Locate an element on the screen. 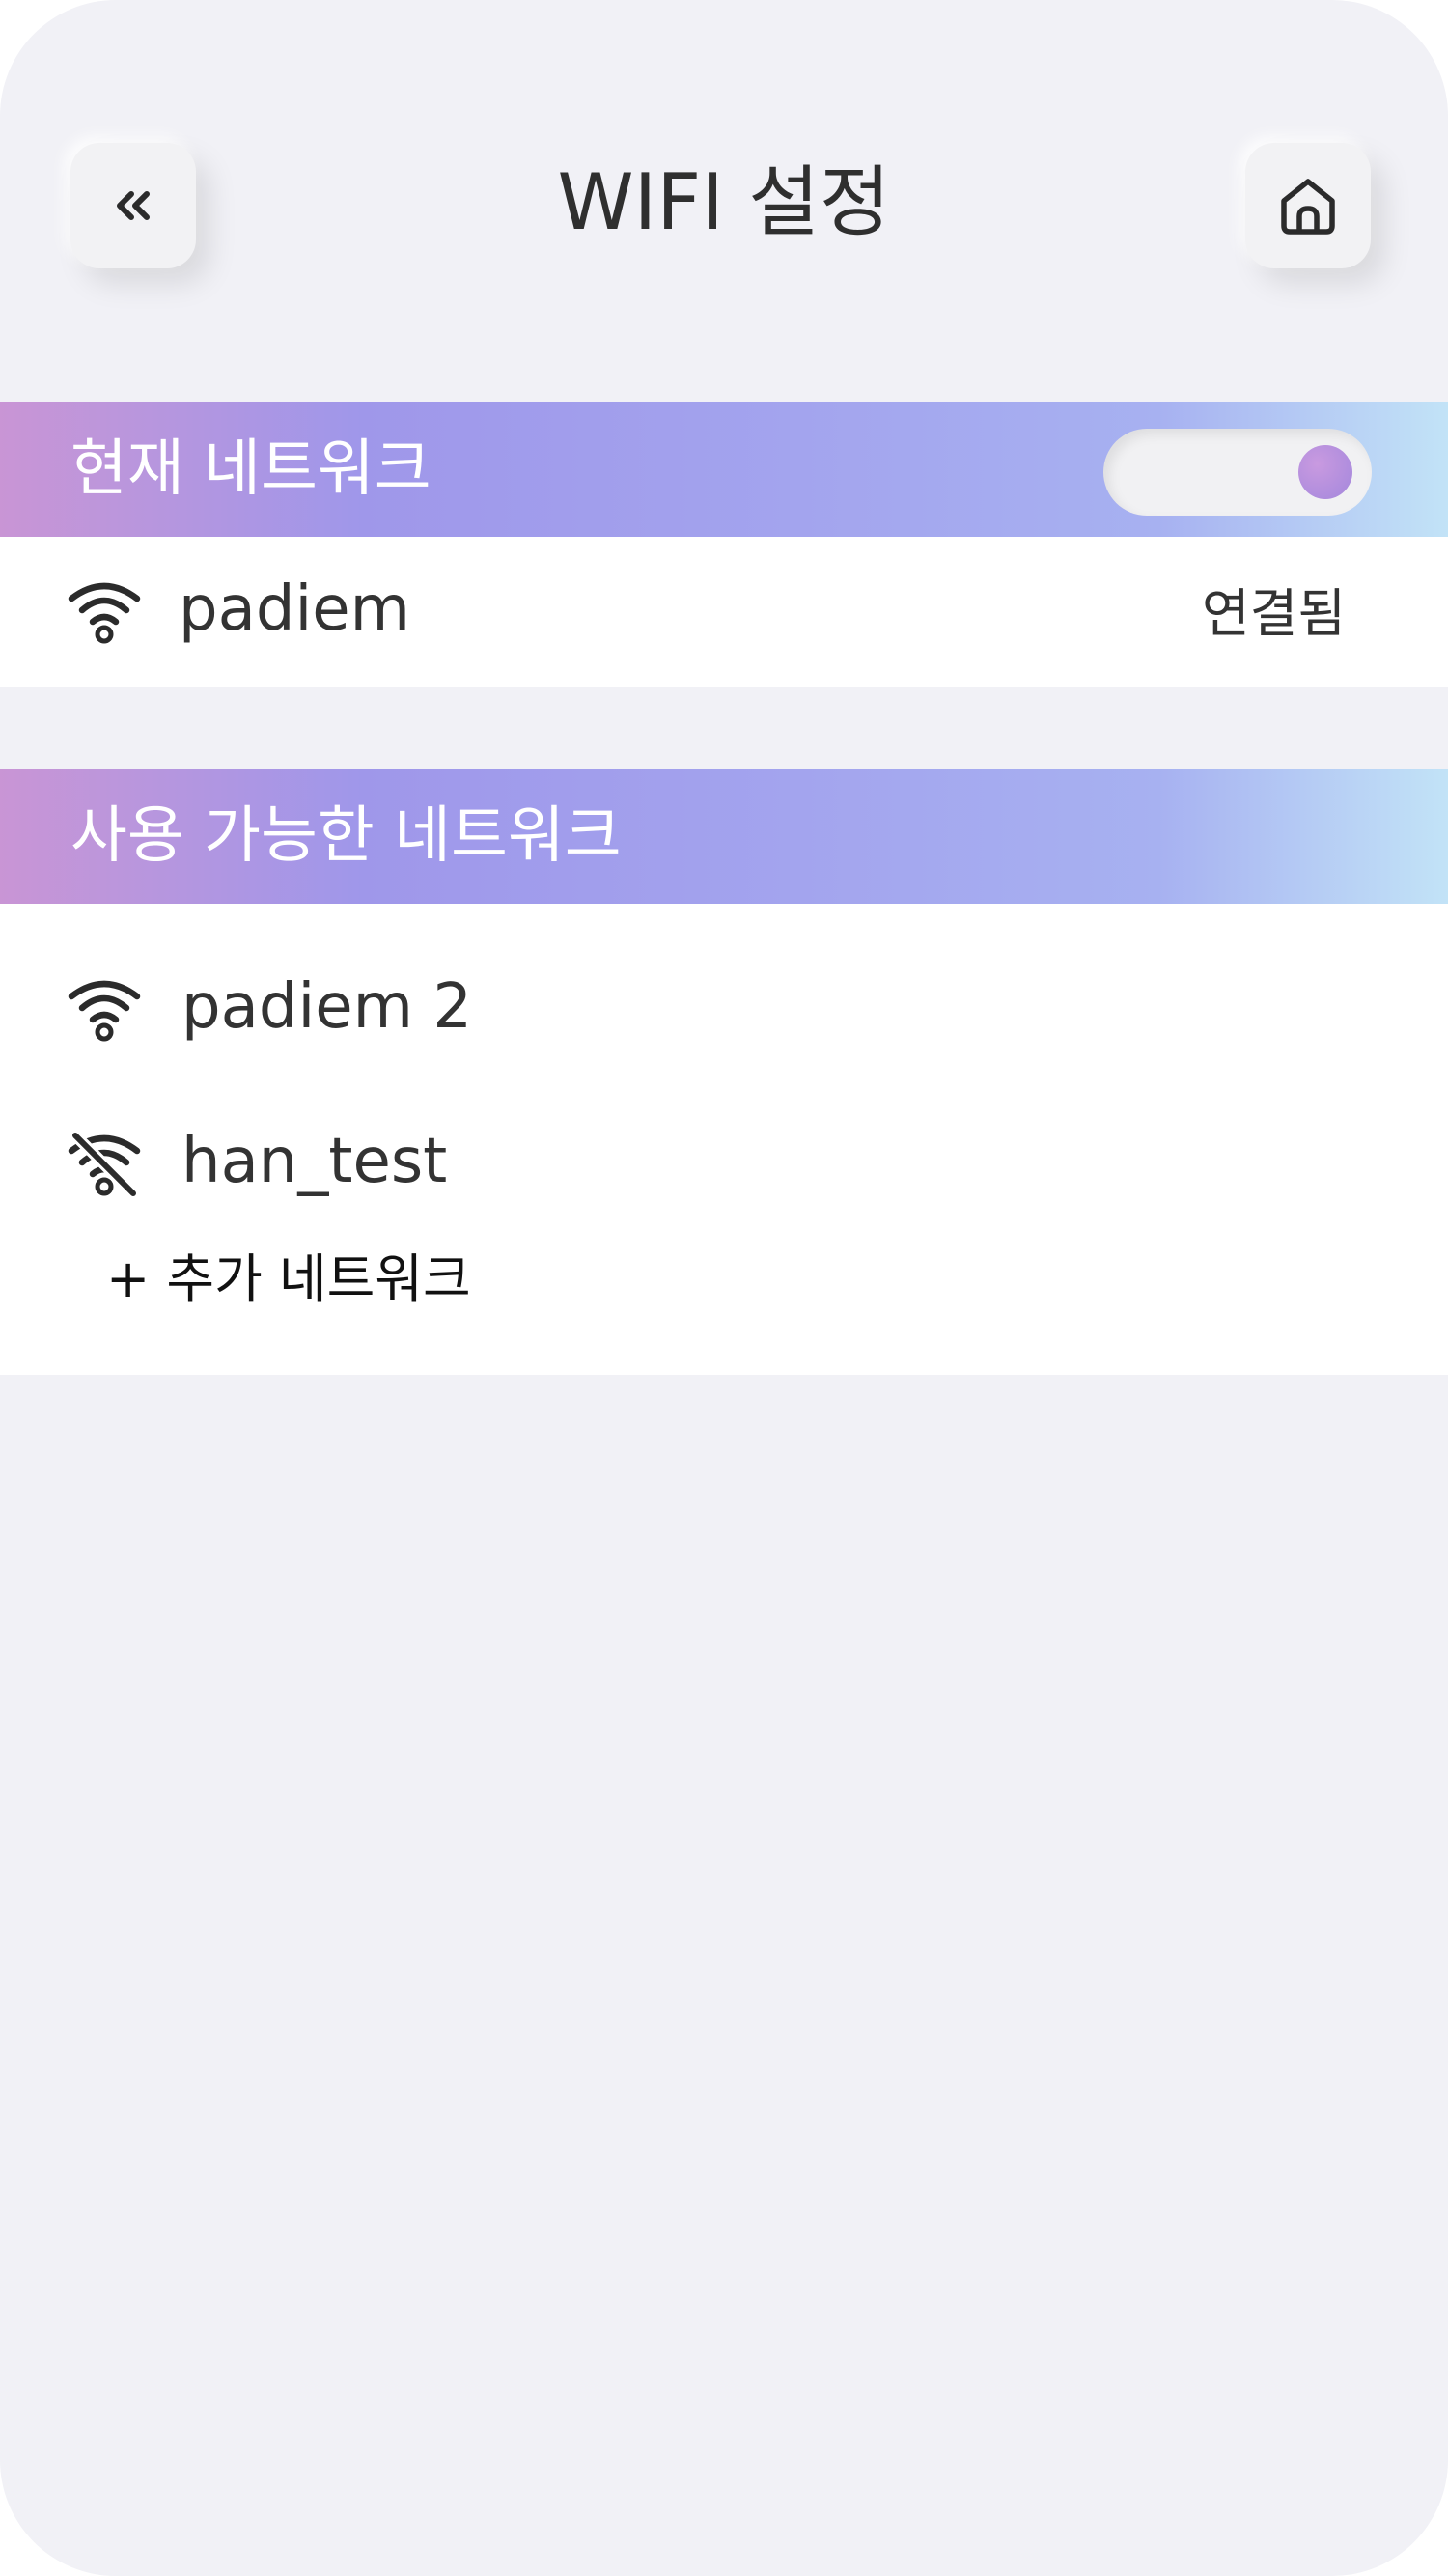 The width and height of the screenshot is (1448, 2576). wifi-toggle is located at coordinates (1237, 473).